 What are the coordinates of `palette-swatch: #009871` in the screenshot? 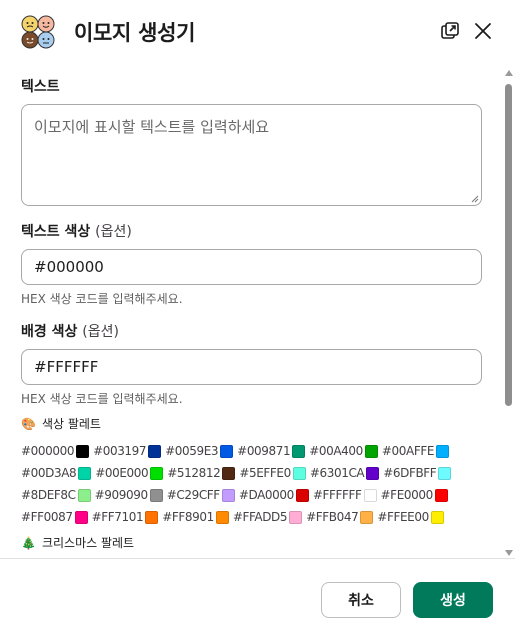 It's located at (271, 451).